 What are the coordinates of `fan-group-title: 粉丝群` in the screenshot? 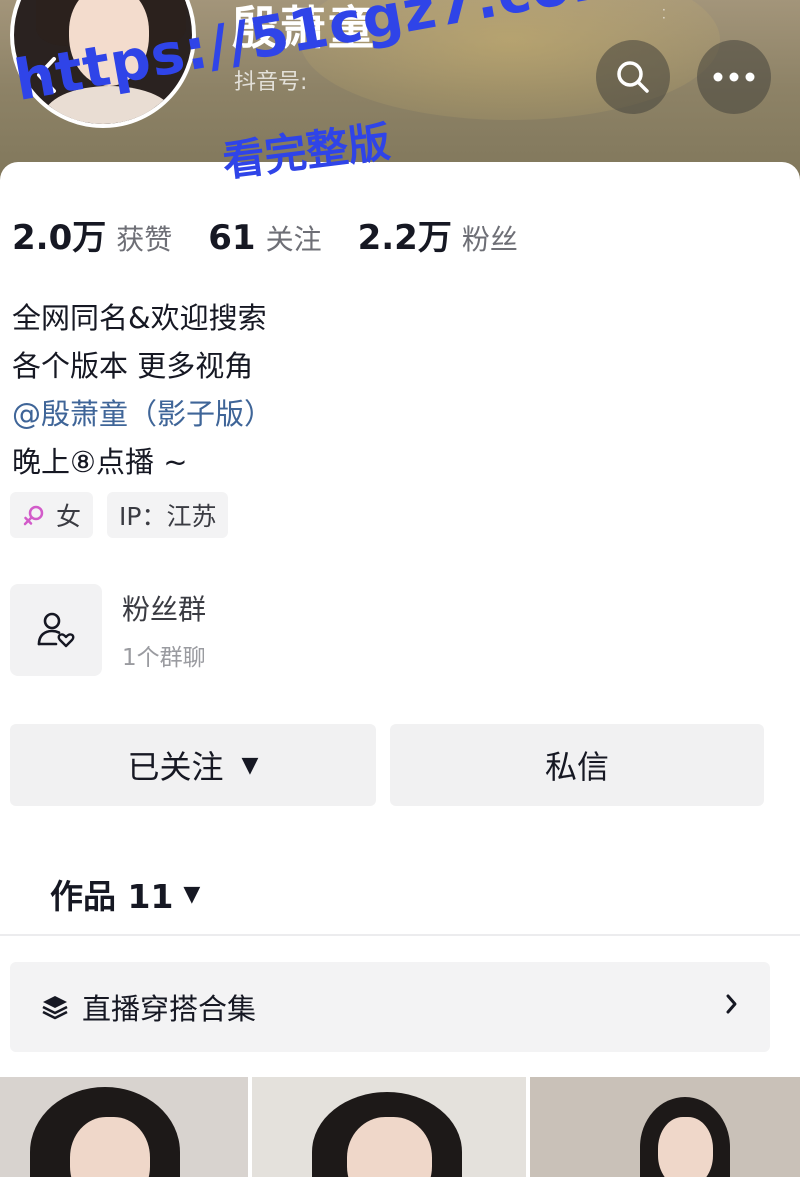 It's located at (164, 609).